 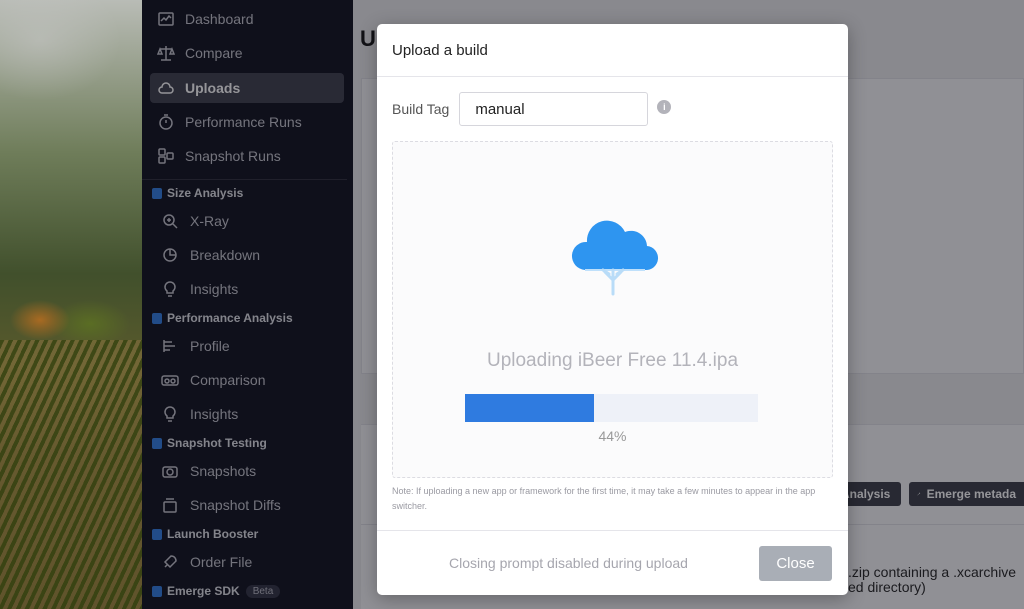 I want to click on background-vineyard, so click(x=71, y=474).